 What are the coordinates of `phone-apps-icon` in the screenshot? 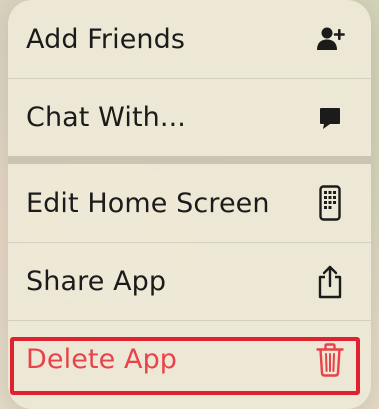 It's located at (330, 203).